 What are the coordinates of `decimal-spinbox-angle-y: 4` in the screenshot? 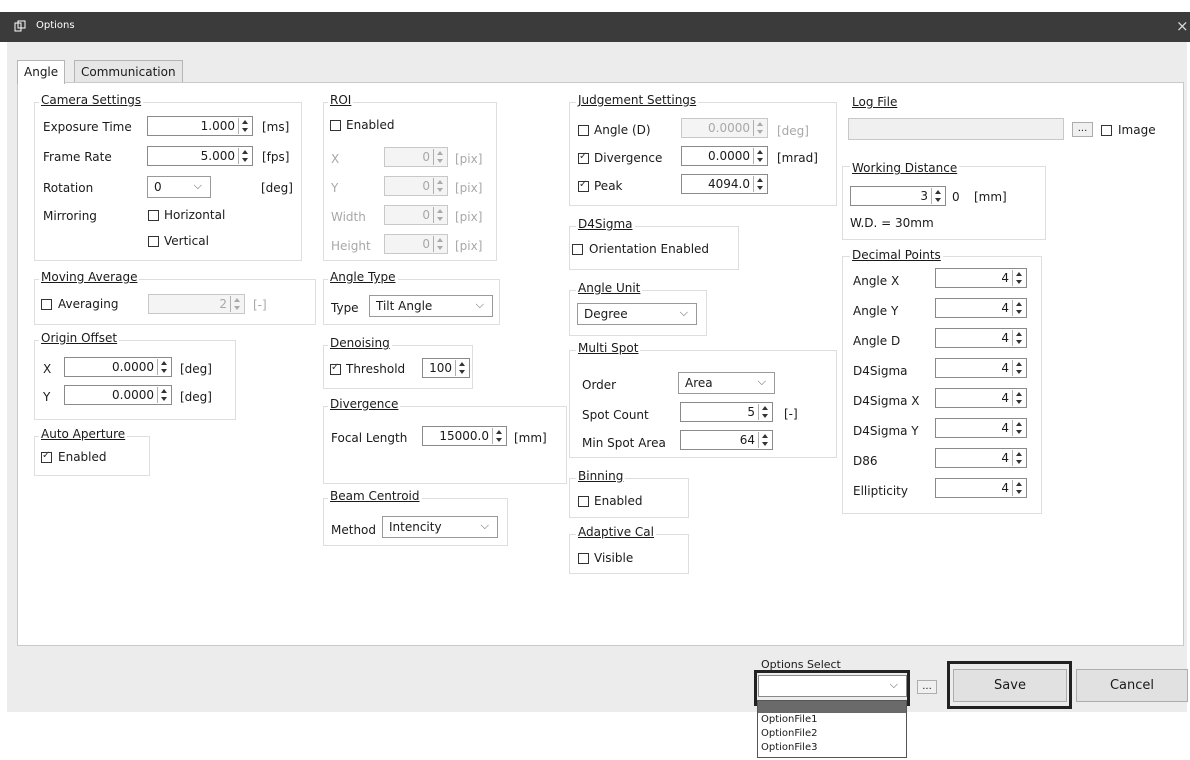 It's located at (981, 308).